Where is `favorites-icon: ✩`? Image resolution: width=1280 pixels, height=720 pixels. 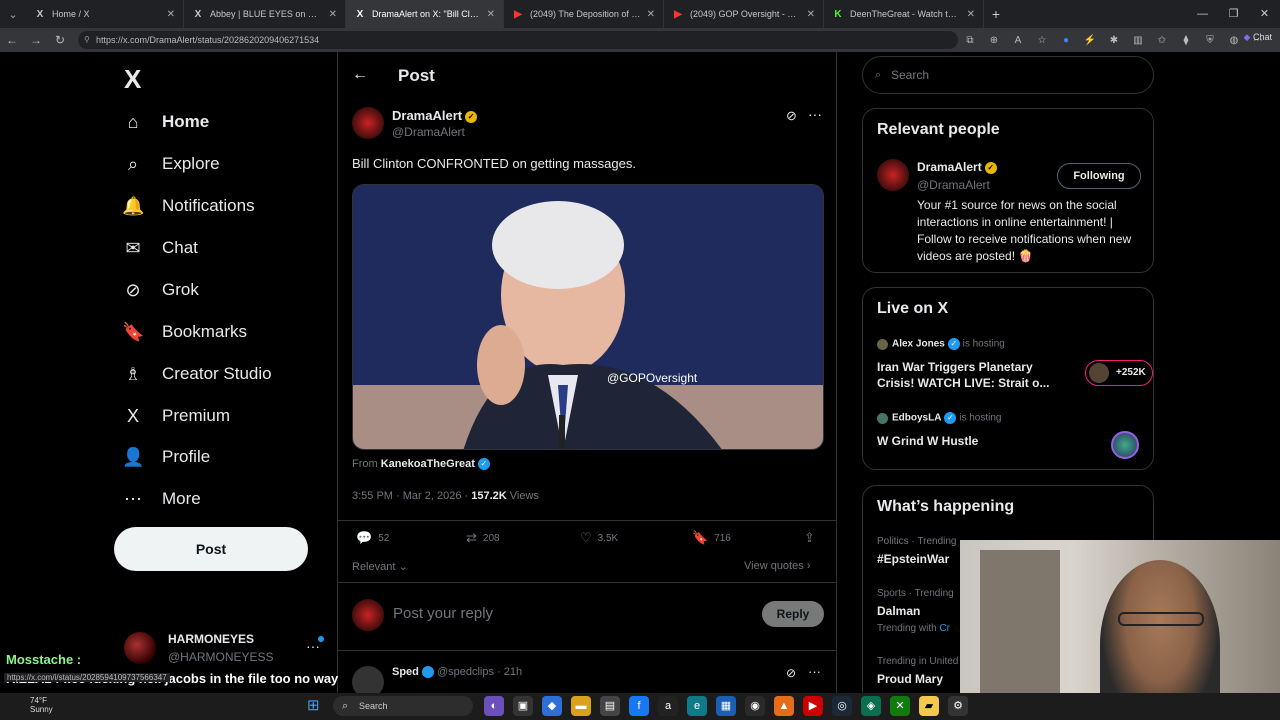
favorites-icon: ✩ is located at coordinates (1162, 40).